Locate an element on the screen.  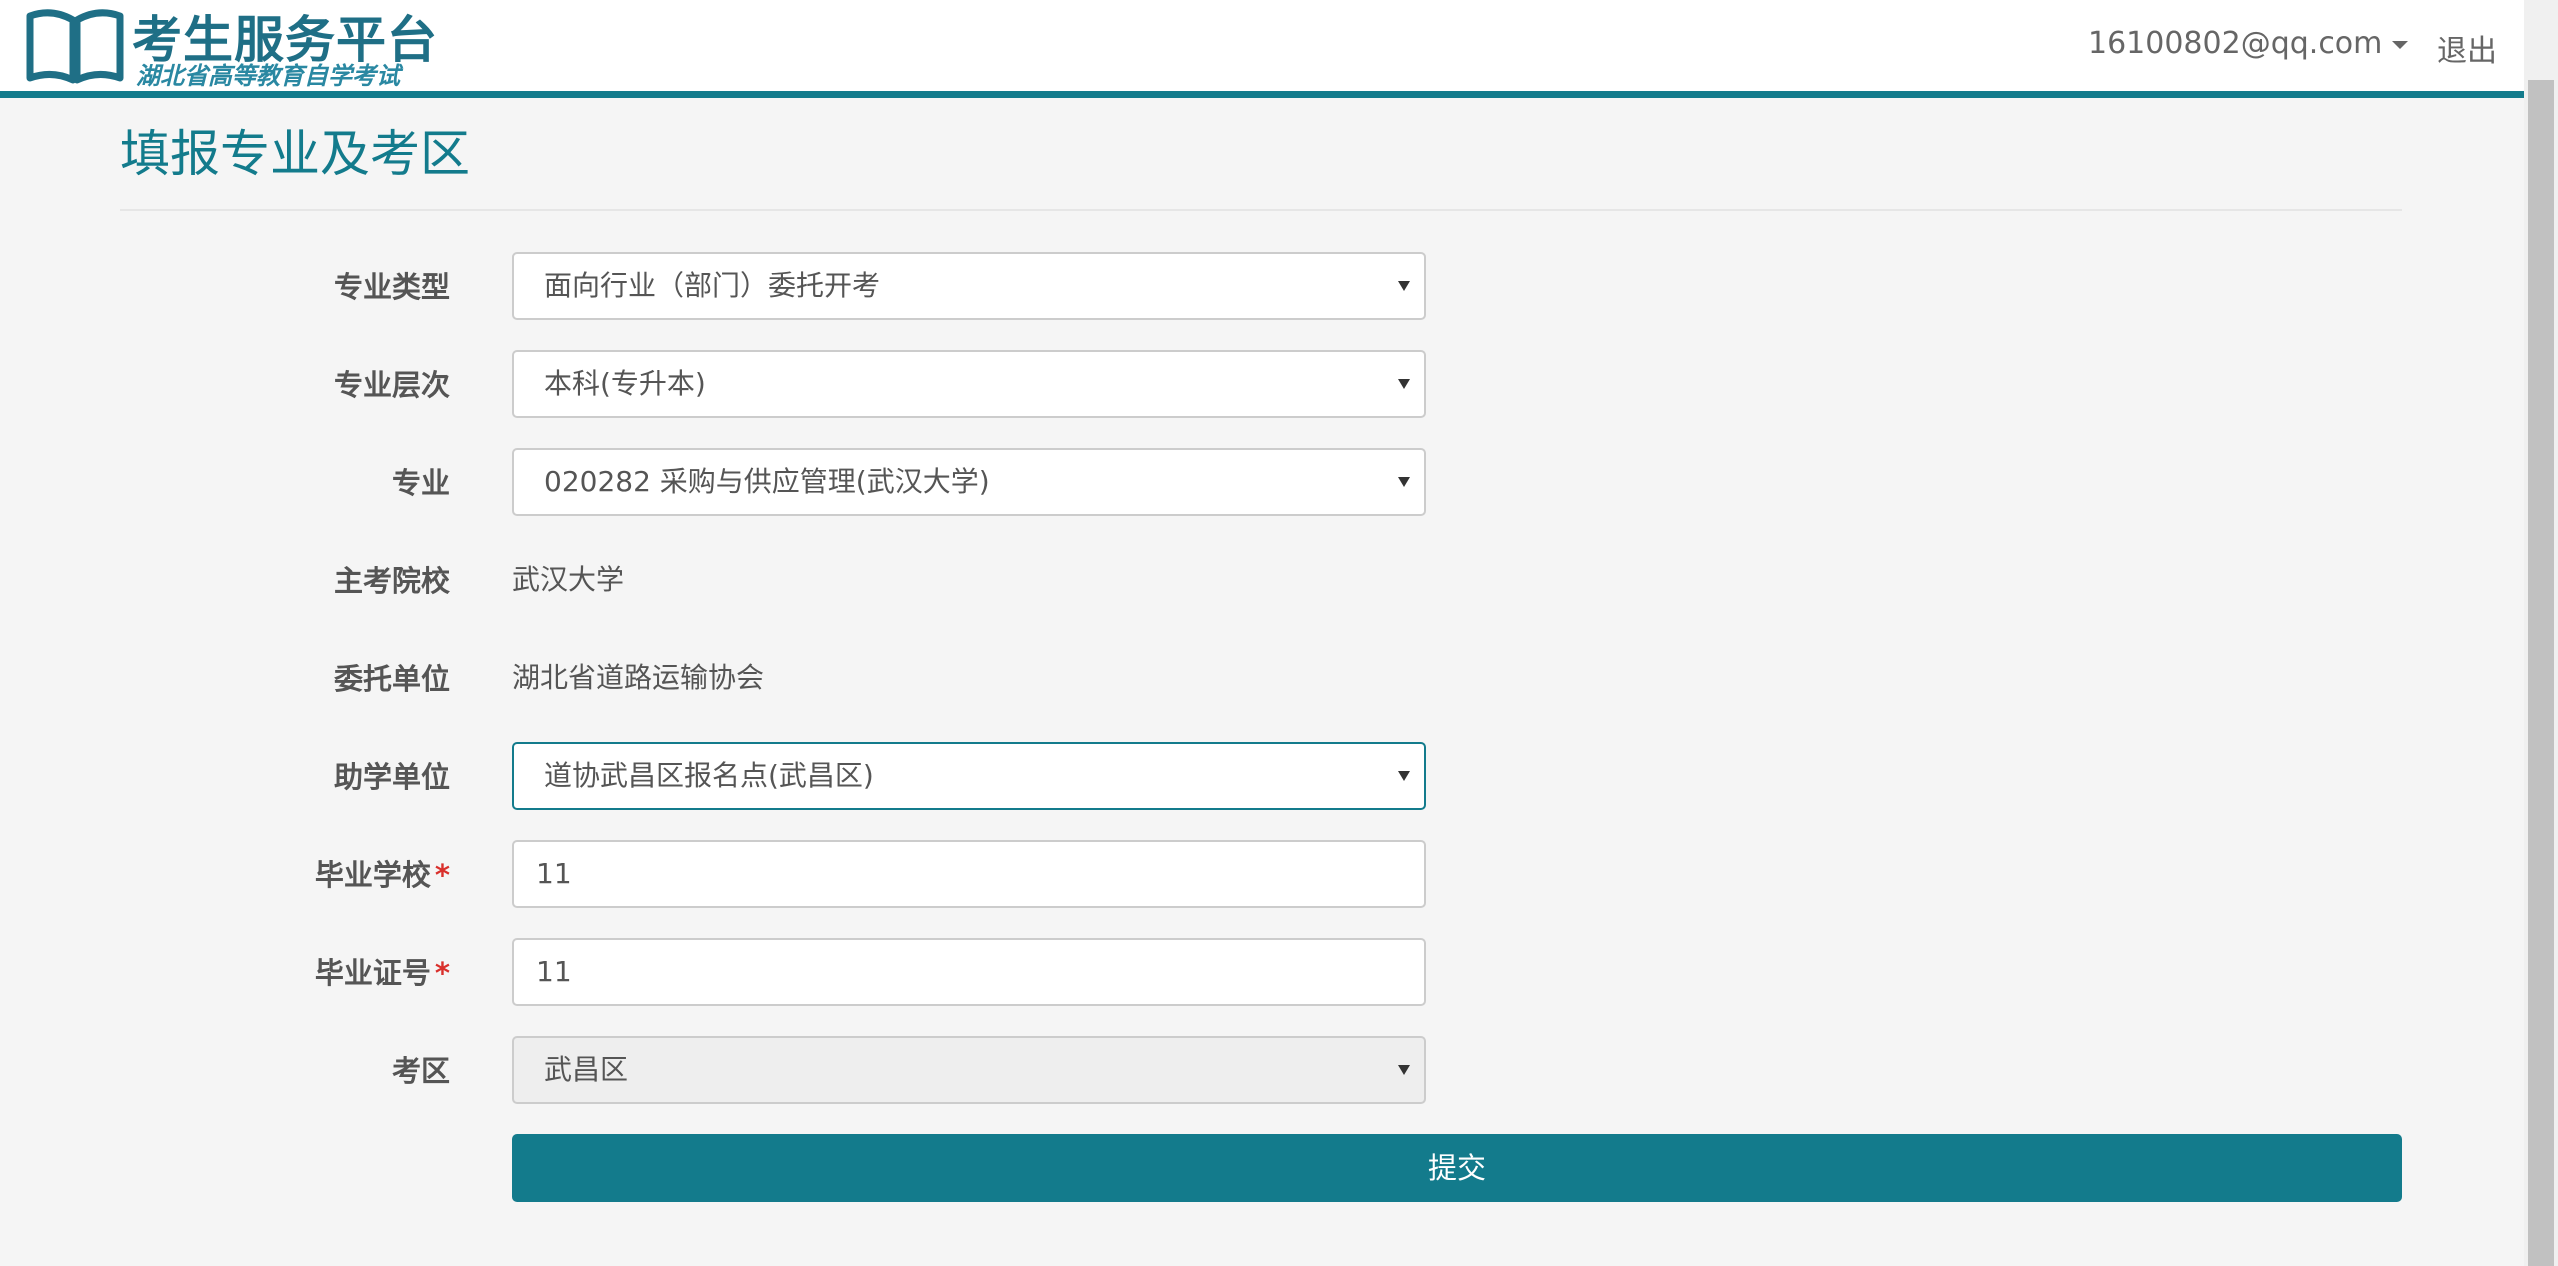
diploma-number-input-value: 11 is located at coordinates (554, 971).